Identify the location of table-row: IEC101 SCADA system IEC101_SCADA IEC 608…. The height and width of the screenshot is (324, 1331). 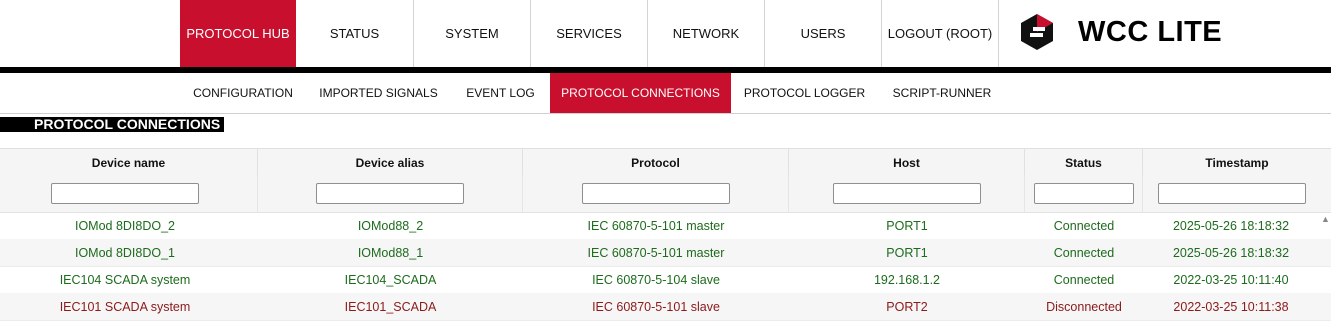
(665, 307).